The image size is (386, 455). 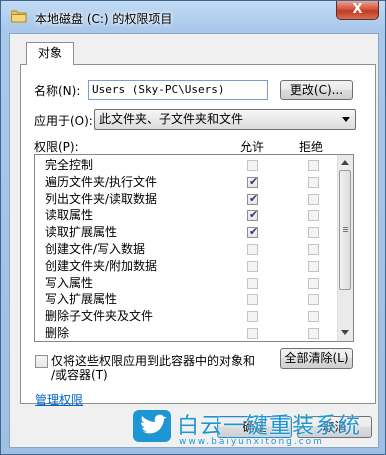 What do you see at coordinates (19, 16) in the screenshot?
I see `folder-icon` at bounding box center [19, 16].